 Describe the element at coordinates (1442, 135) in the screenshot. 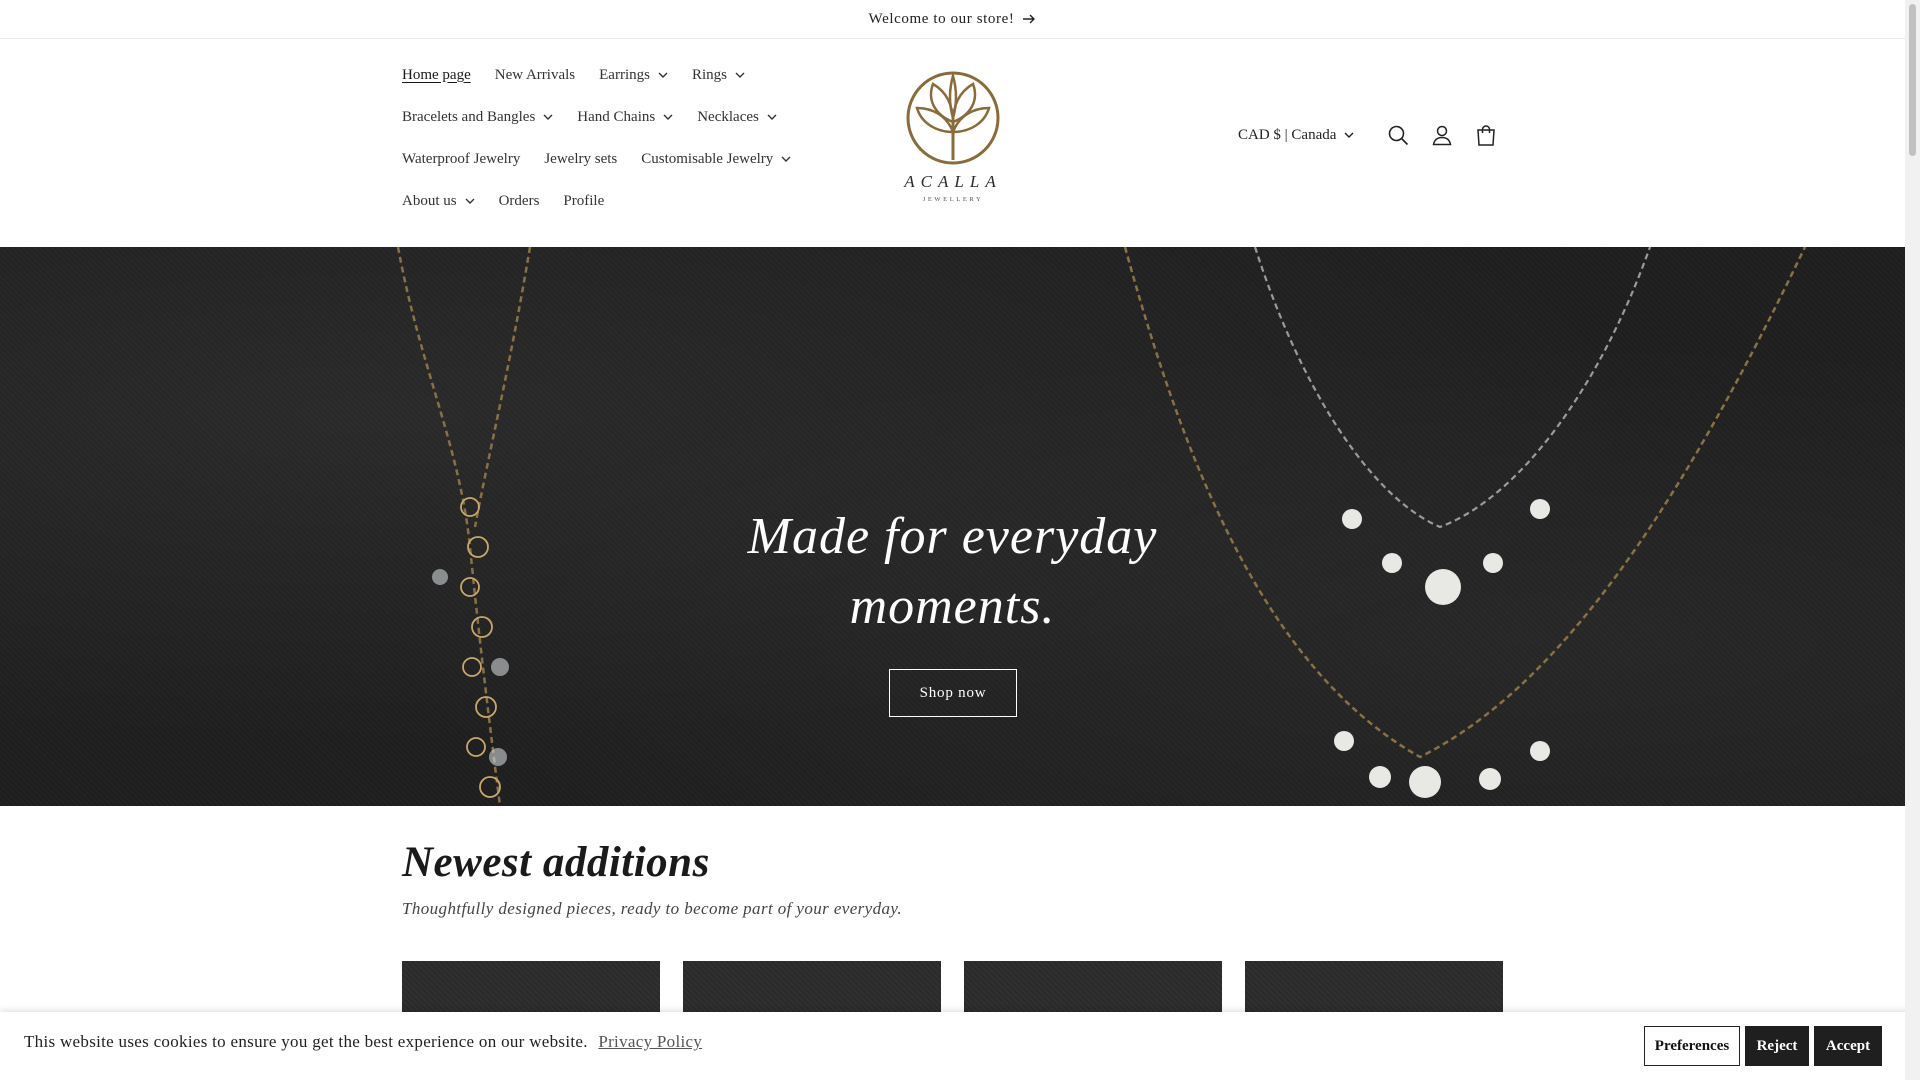

I see `account-icon` at that location.